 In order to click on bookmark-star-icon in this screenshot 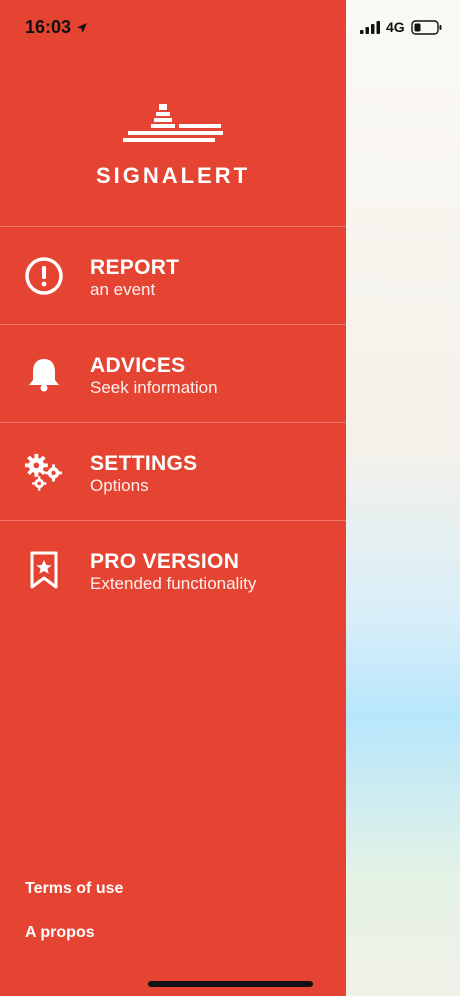, I will do `click(44, 570)`.